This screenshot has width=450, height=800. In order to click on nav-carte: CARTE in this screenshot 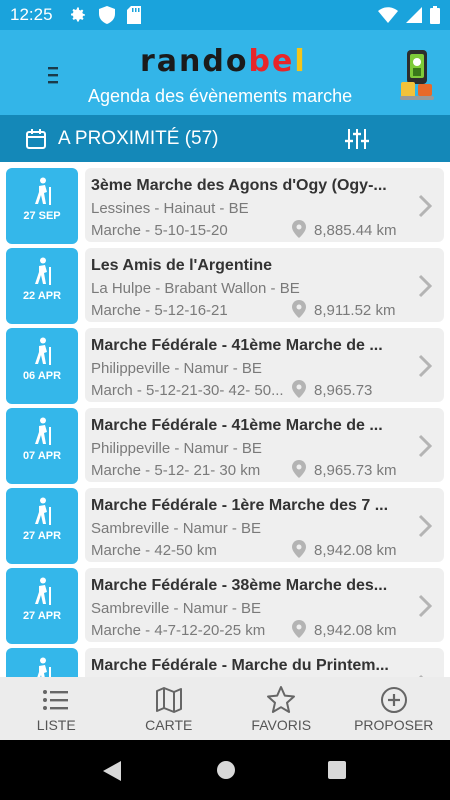, I will do `click(169, 708)`.